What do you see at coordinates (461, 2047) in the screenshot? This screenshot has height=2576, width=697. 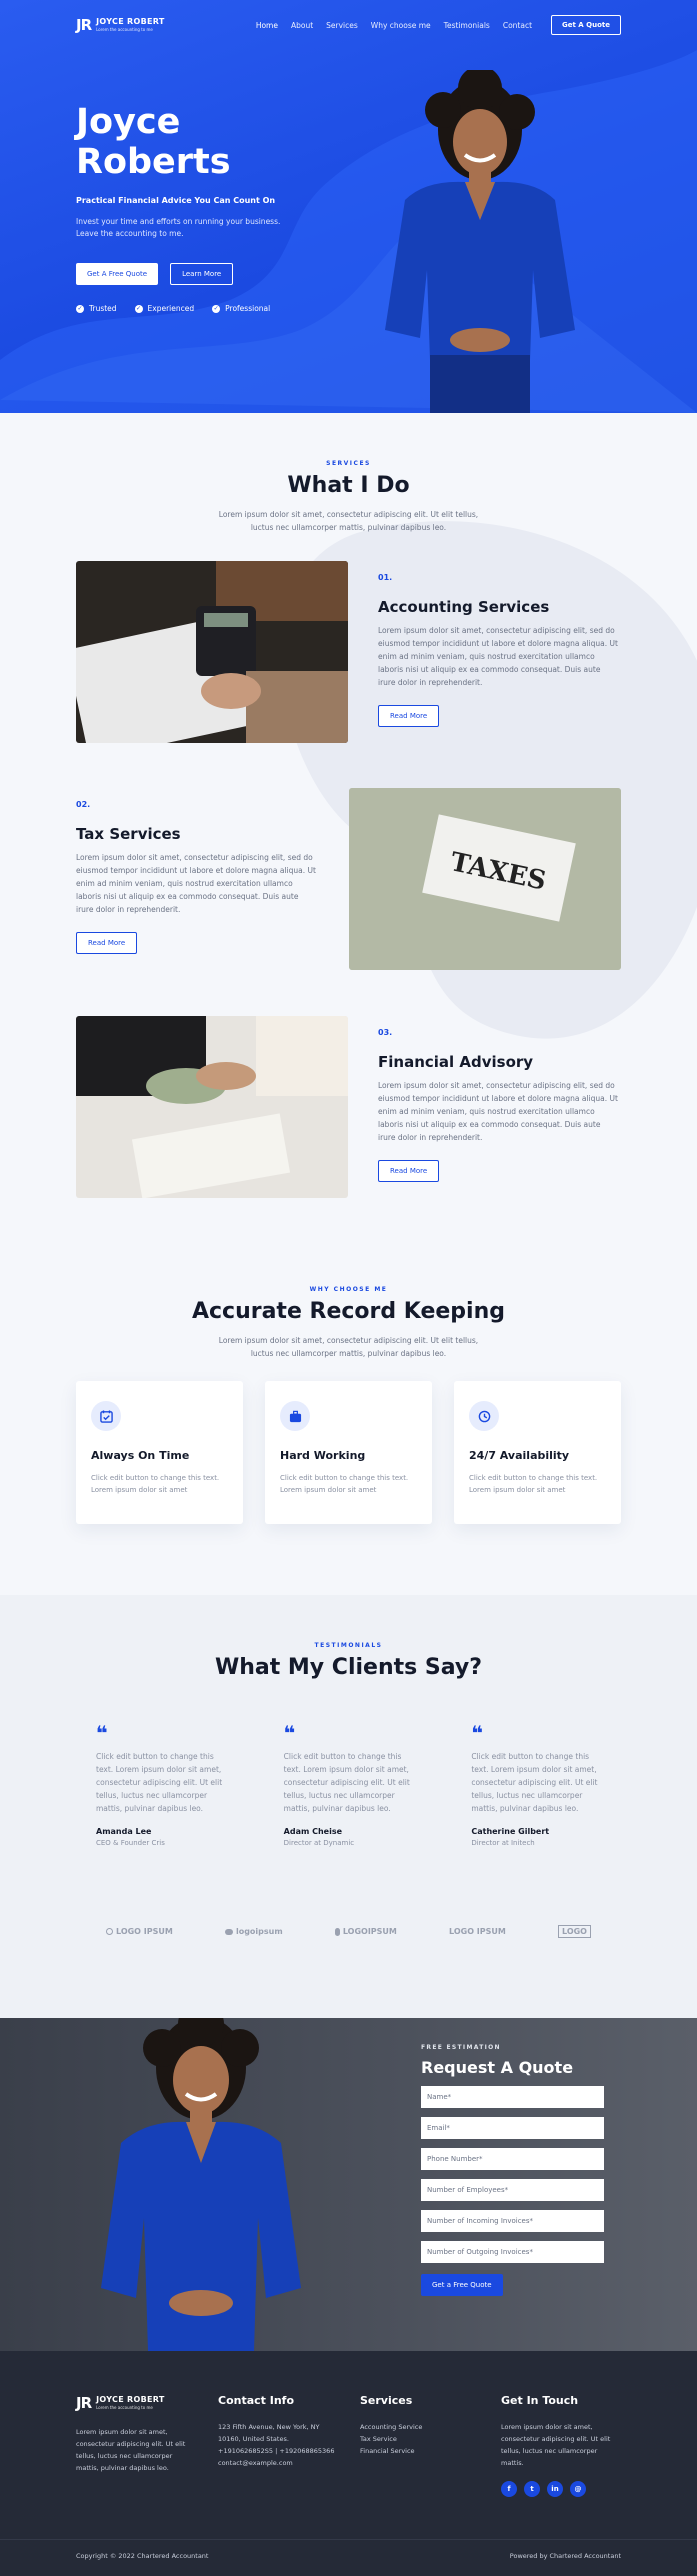 I see `form-kicker: FREE ESTIMATION` at bounding box center [461, 2047].